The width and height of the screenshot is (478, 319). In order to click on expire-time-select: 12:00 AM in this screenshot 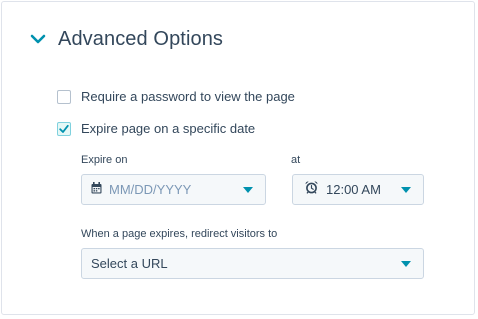, I will do `click(358, 189)`.